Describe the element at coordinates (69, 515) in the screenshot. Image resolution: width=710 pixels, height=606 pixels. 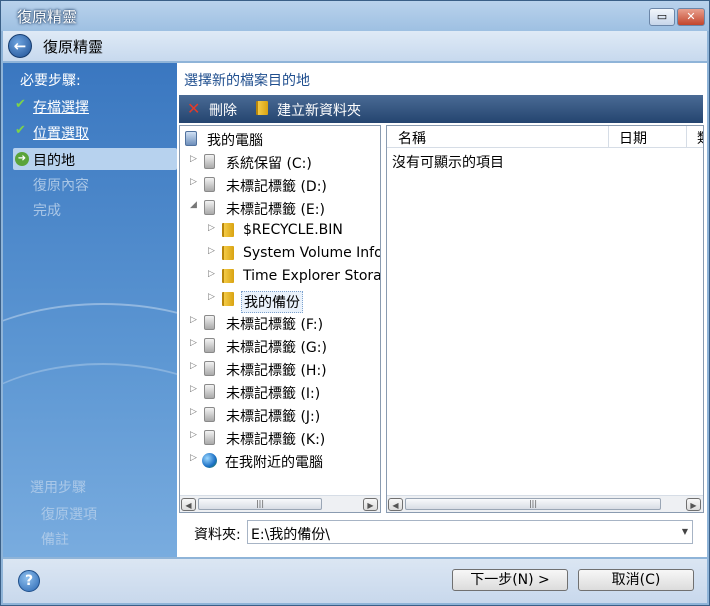
I see `step-restore-options: 復原選項` at that location.